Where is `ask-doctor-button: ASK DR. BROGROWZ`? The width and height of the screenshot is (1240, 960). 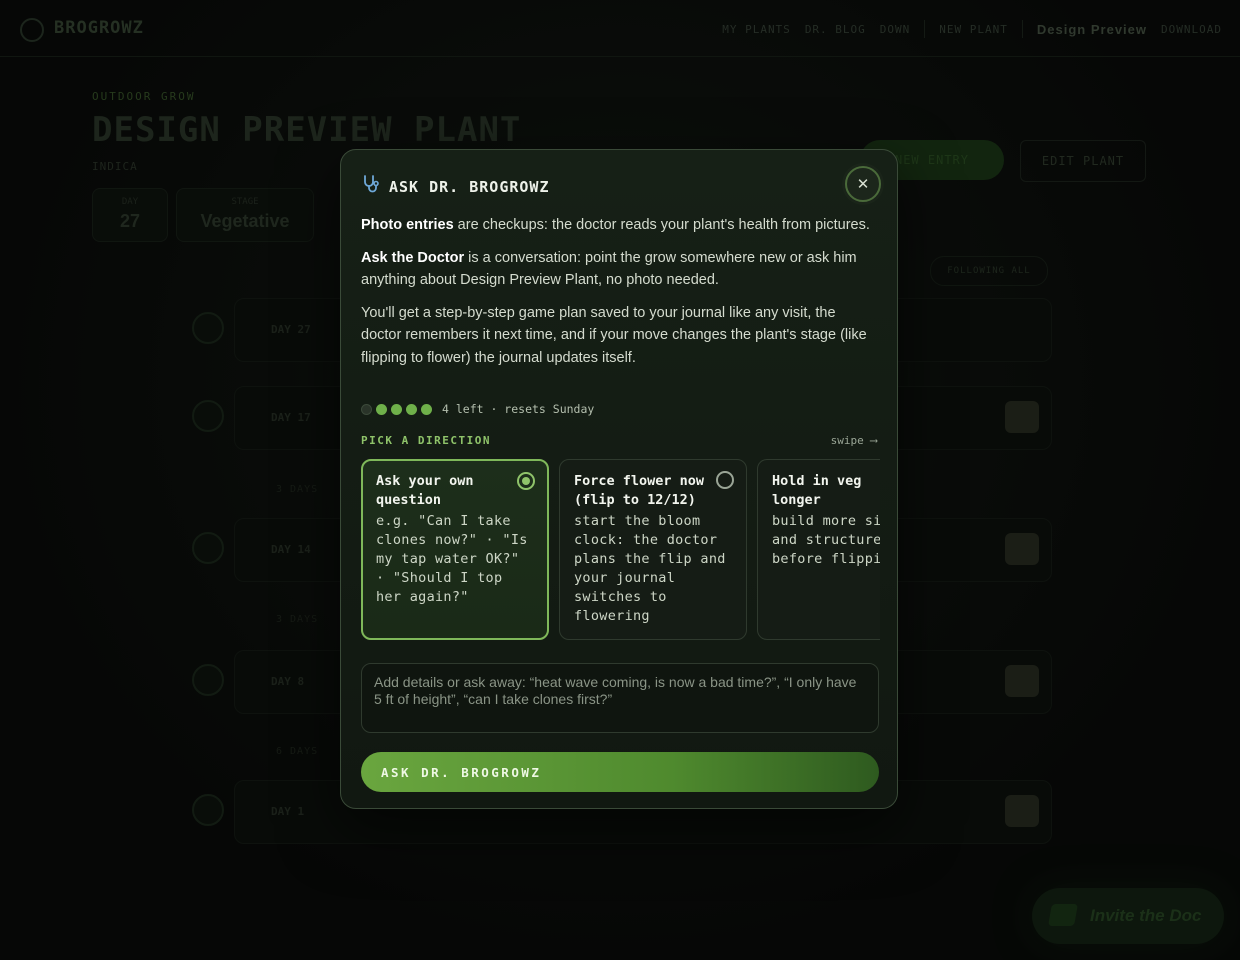 ask-doctor-button: ASK DR. BROGROWZ is located at coordinates (620, 772).